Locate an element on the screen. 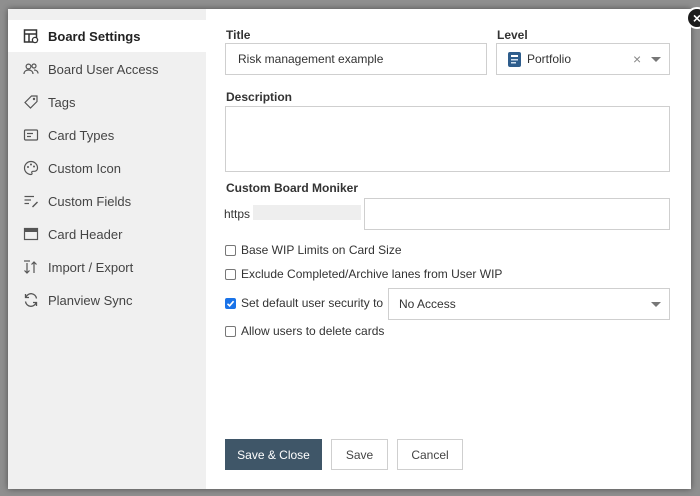 The height and width of the screenshot is (496, 700). users-icon is located at coordinates (31, 69).